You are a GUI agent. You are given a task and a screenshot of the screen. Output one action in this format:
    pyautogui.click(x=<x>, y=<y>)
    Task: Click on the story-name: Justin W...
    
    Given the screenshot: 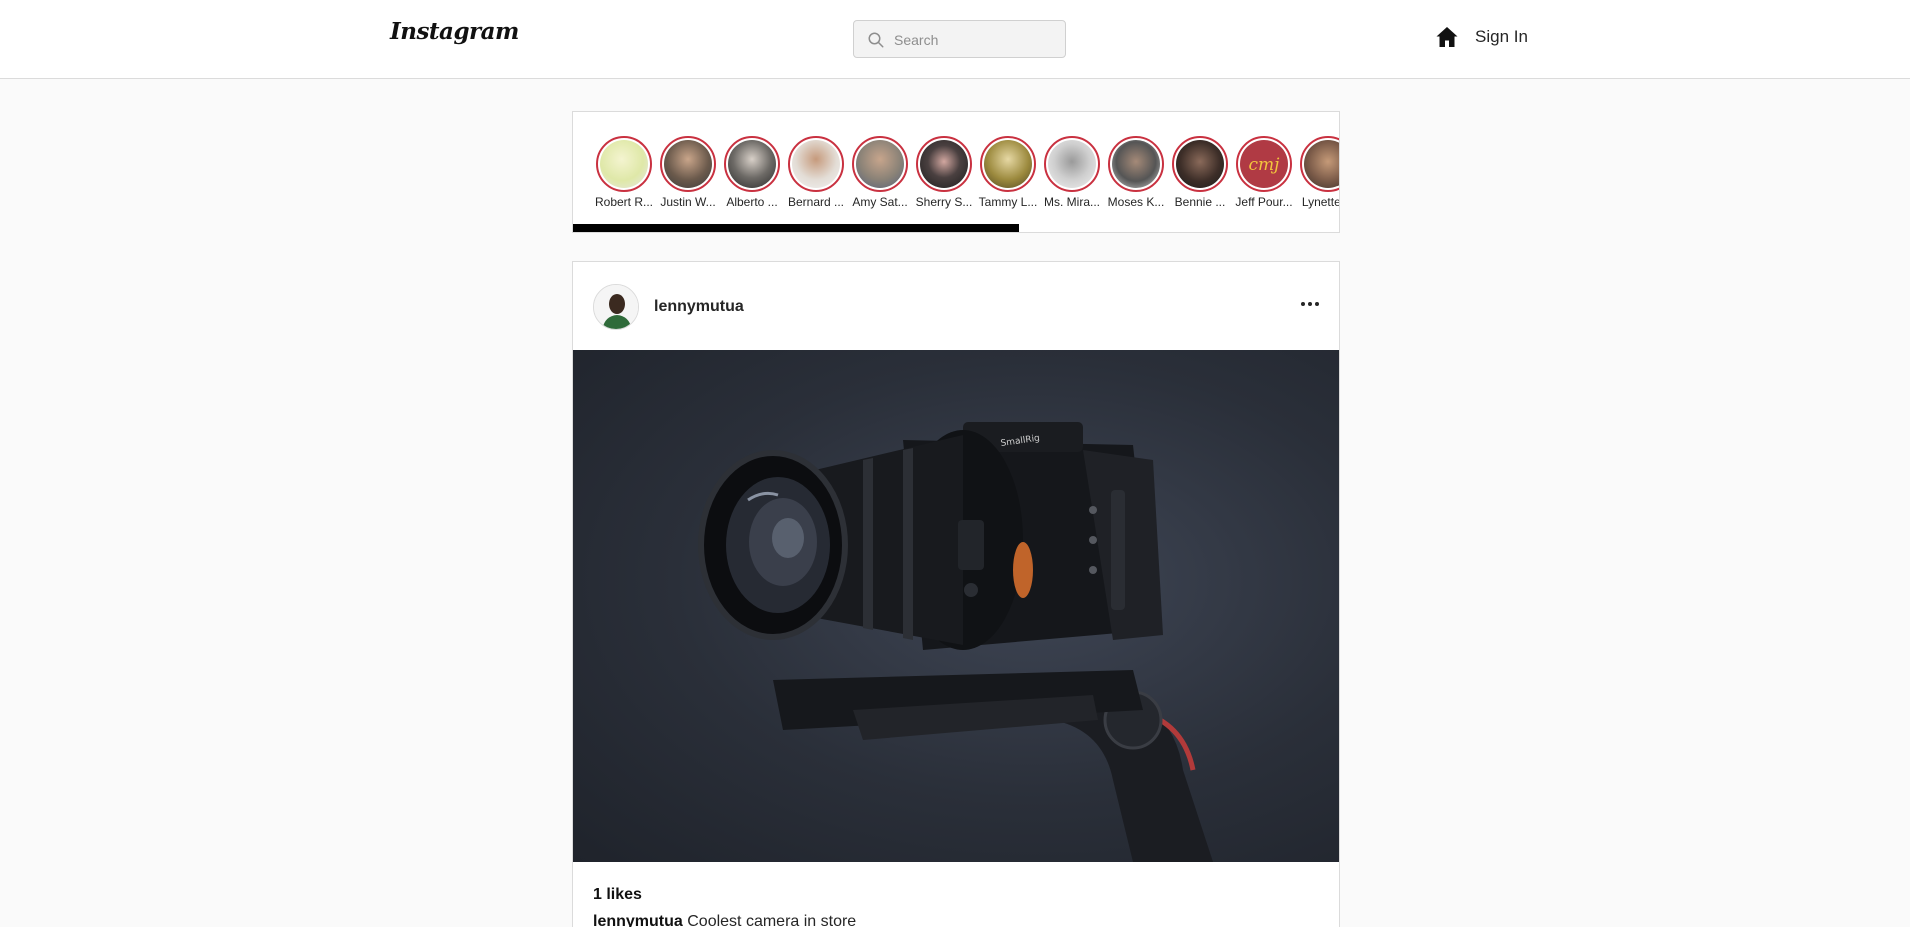 What is the action you would take?
    pyautogui.click(x=688, y=202)
    